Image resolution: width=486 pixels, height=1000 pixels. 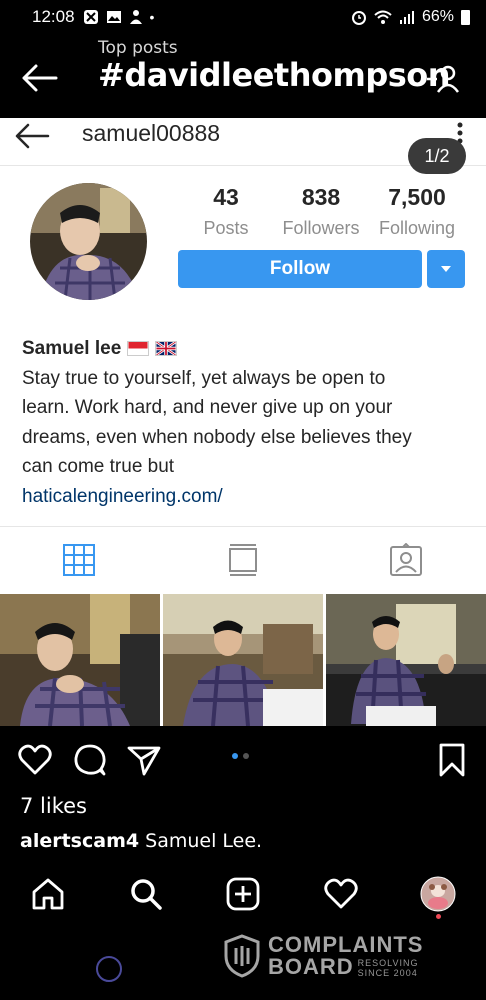 What do you see at coordinates (388, 963) in the screenshot?
I see `watermark-sub1: RESOLVING` at bounding box center [388, 963].